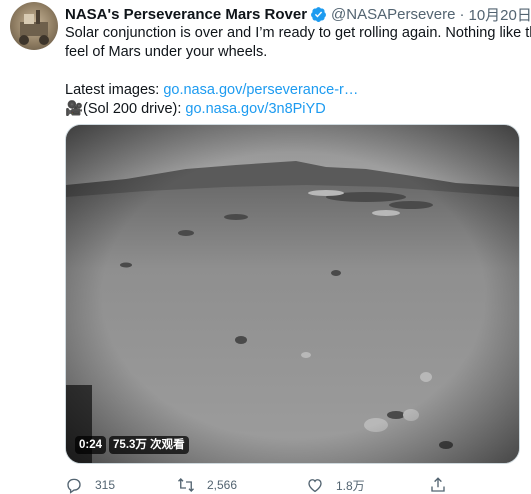  I want to click on sol-drive-line: 🎥(Sol 200 drive): go.nasa.gov/3n8PiYD, so click(292, 109).